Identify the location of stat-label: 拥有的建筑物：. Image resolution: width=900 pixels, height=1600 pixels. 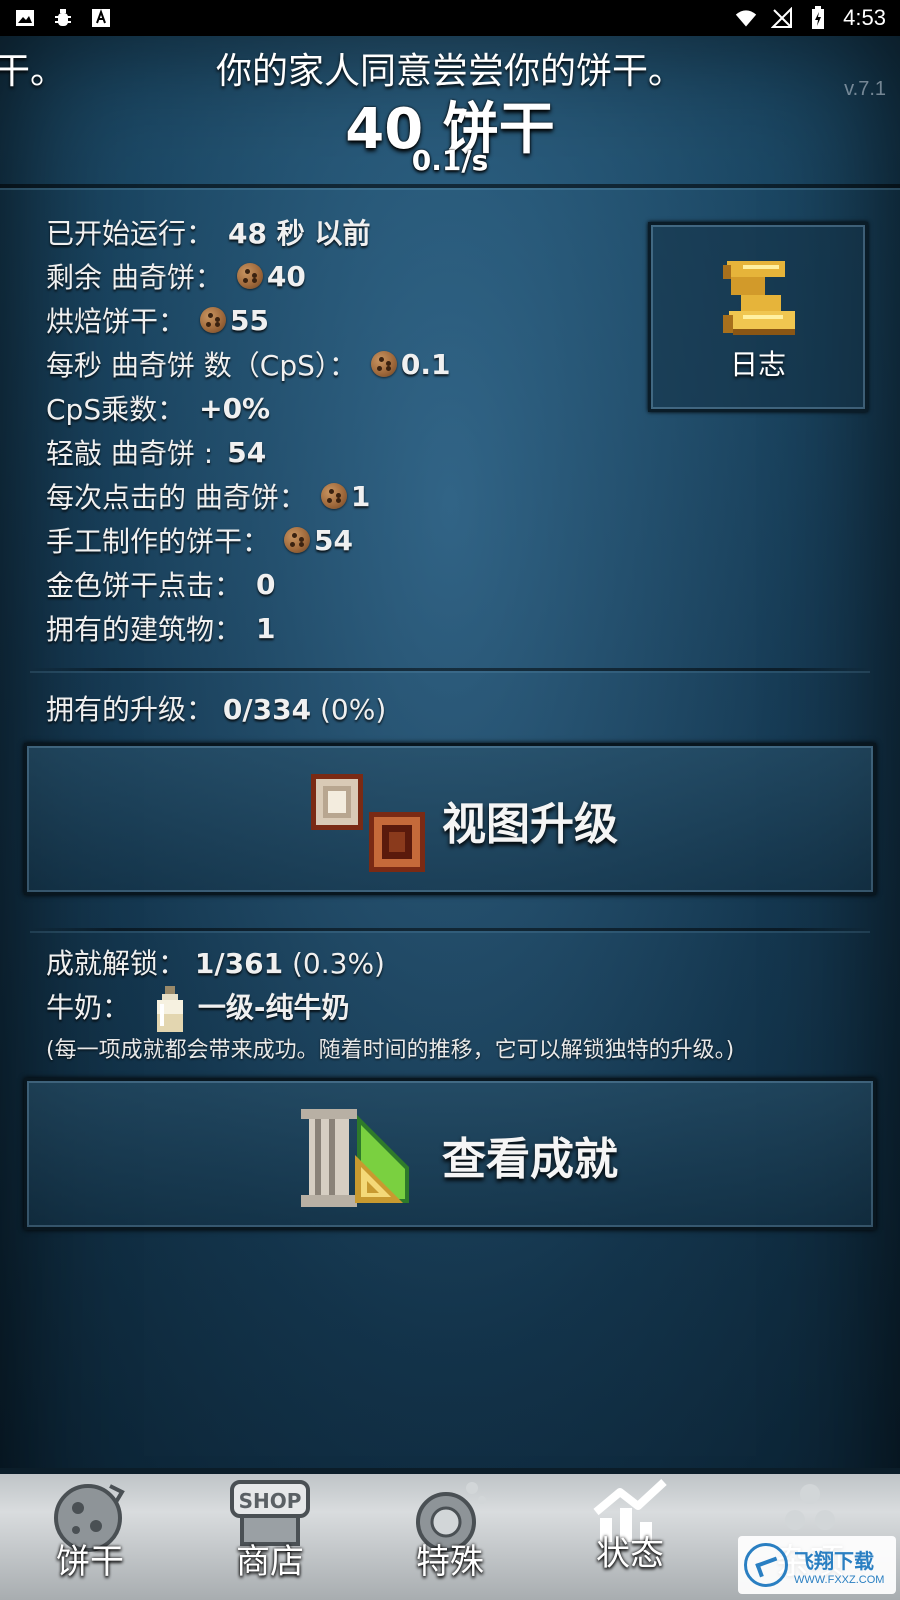
(144, 629).